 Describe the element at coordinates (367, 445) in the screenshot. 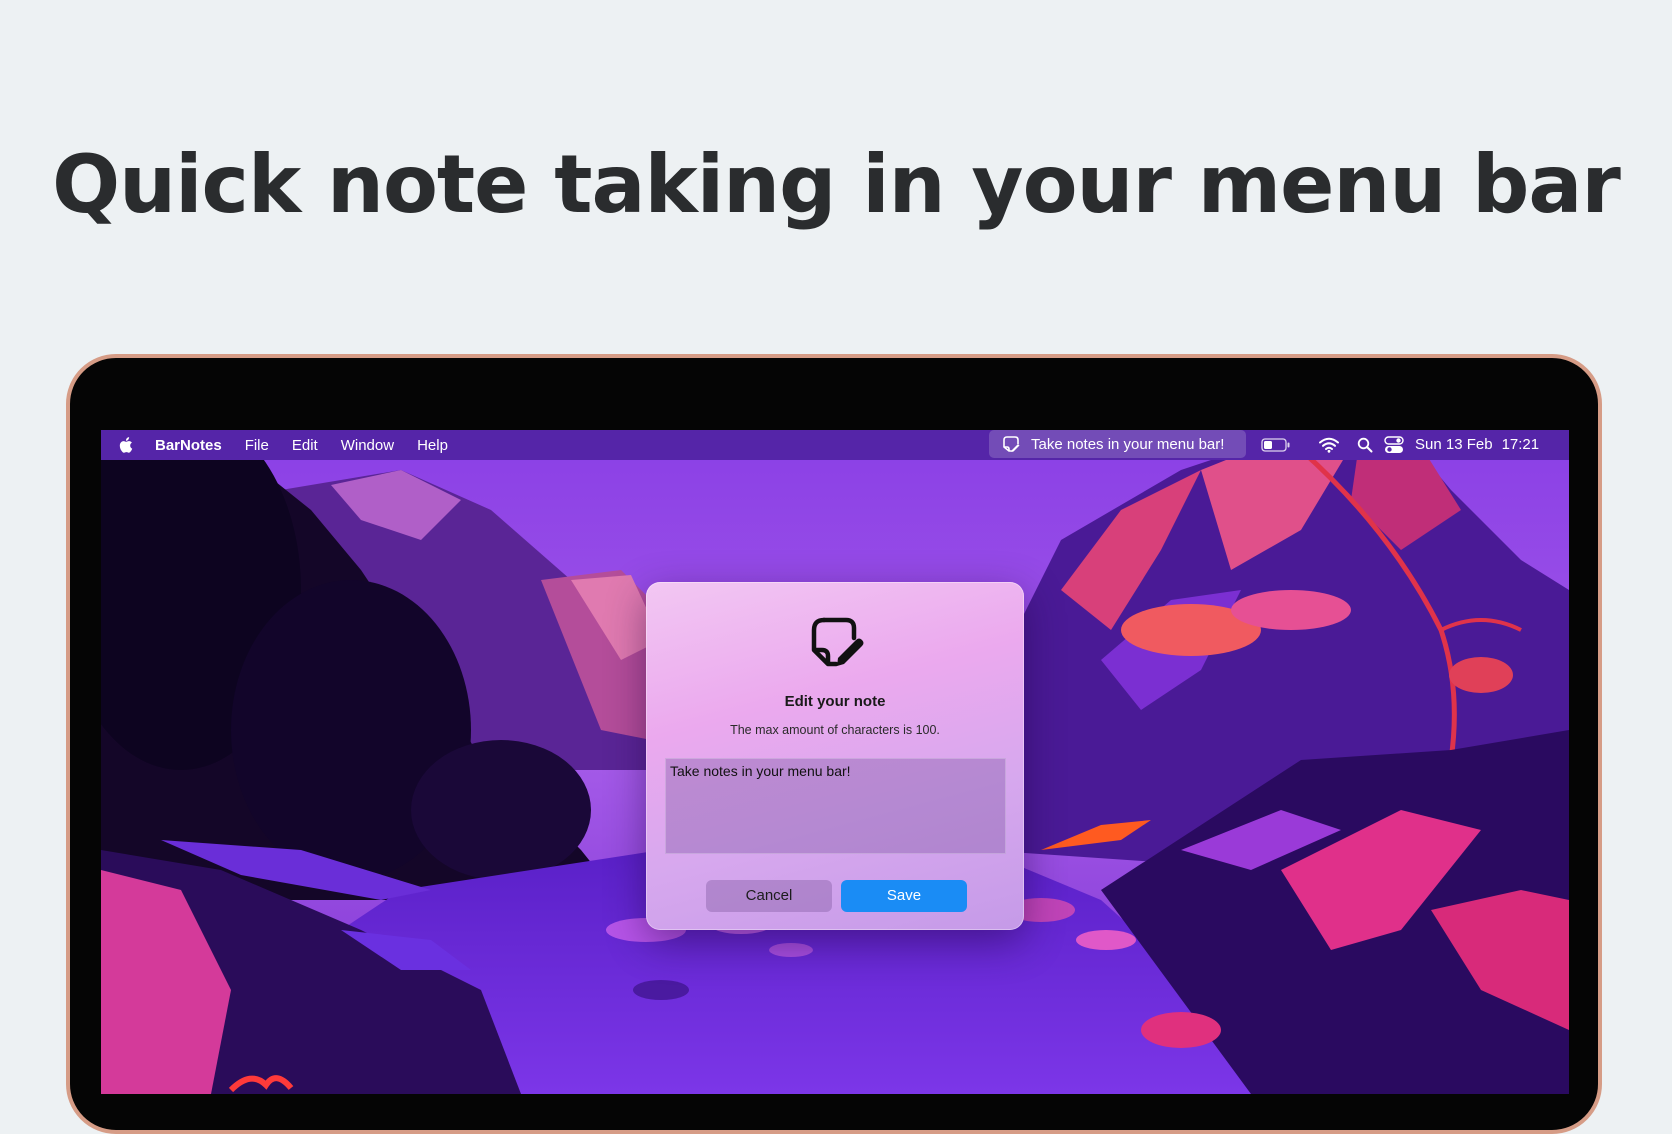

I see `menu-window: Window` at that location.